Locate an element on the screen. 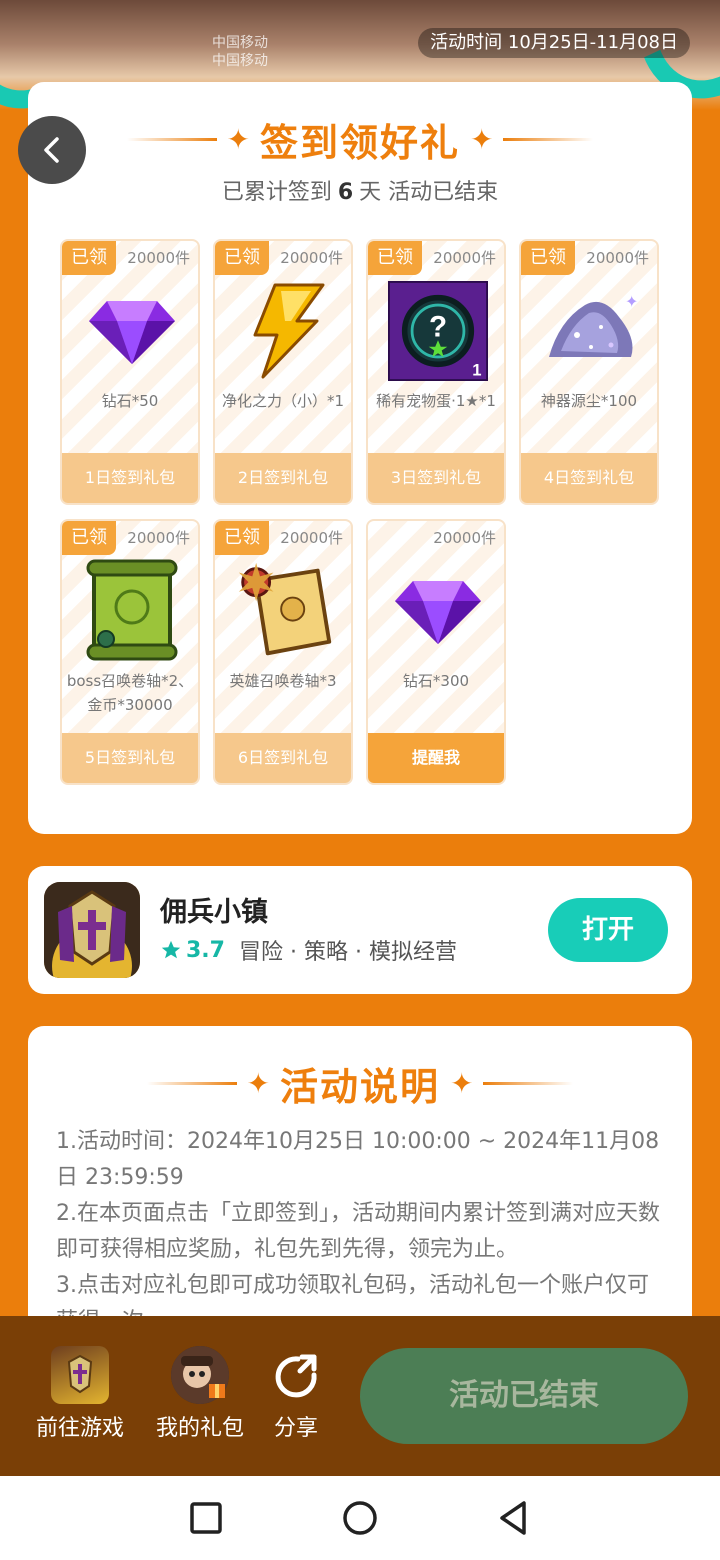 This screenshot has height=1560, width=720. bottom-action-bar: 前往游戏 我的礼包 分享 活动已结束 is located at coordinates (360, 1396).